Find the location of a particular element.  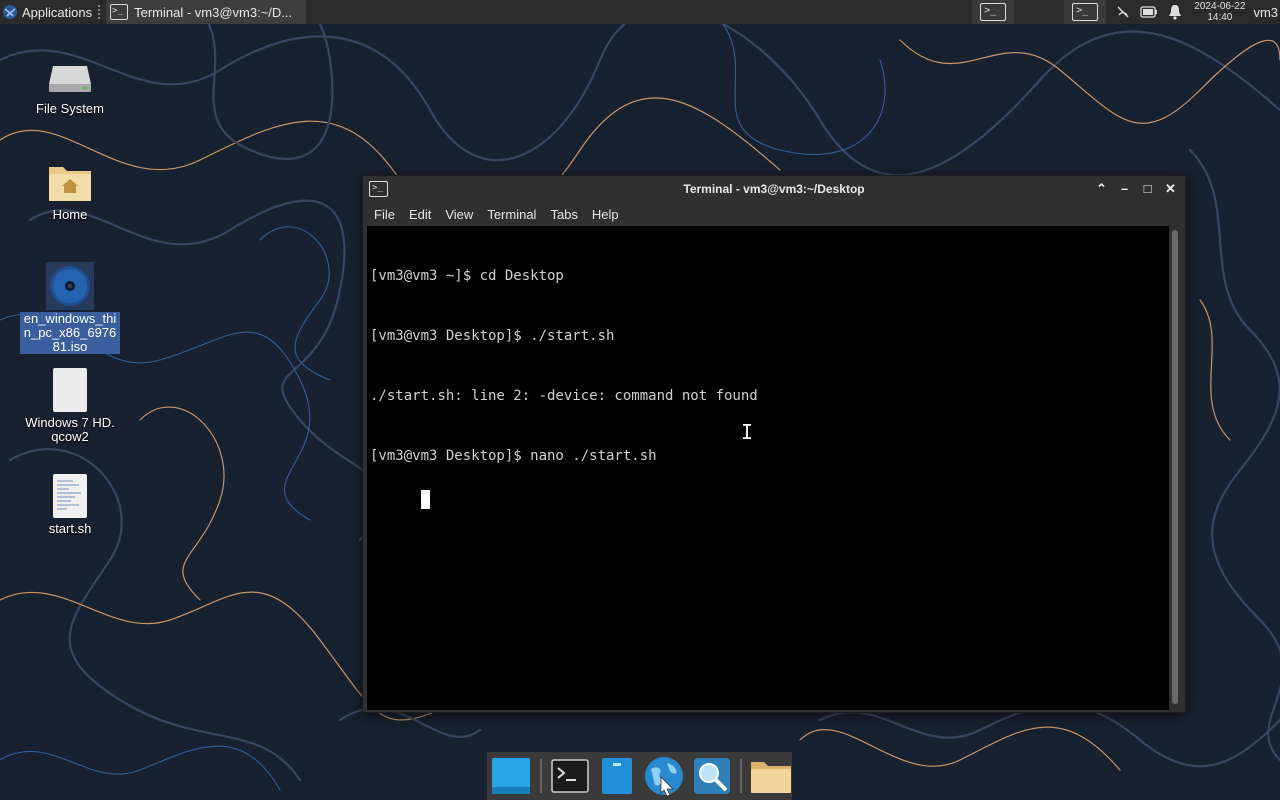

terminal-window-title: Terminal - vm3@vm3:~/Desktop is located at coordinates (774, 189).